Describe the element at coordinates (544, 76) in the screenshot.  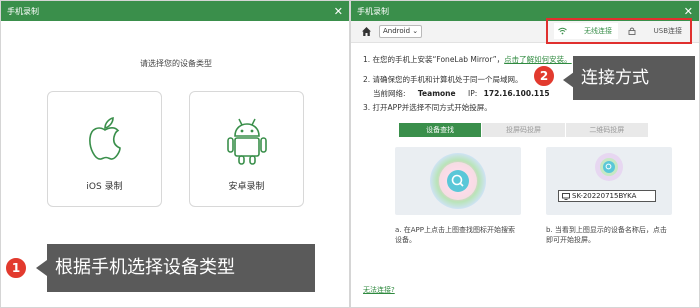
I see `callout-2-badge: 2` at that location.